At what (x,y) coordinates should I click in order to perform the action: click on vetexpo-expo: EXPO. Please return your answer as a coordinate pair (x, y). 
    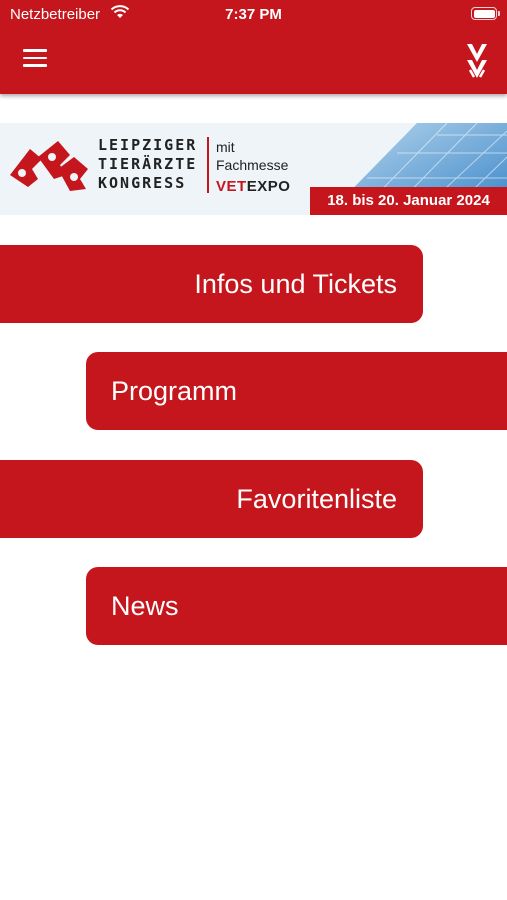
    Looking at the image, I should click on (268, 186).